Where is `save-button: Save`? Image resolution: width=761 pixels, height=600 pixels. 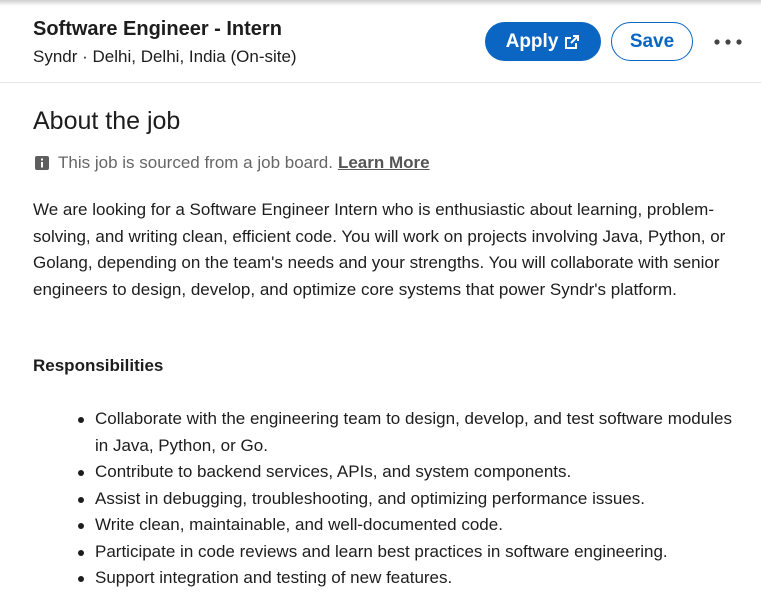
save-button: Save is located at coordinates (652, 41).